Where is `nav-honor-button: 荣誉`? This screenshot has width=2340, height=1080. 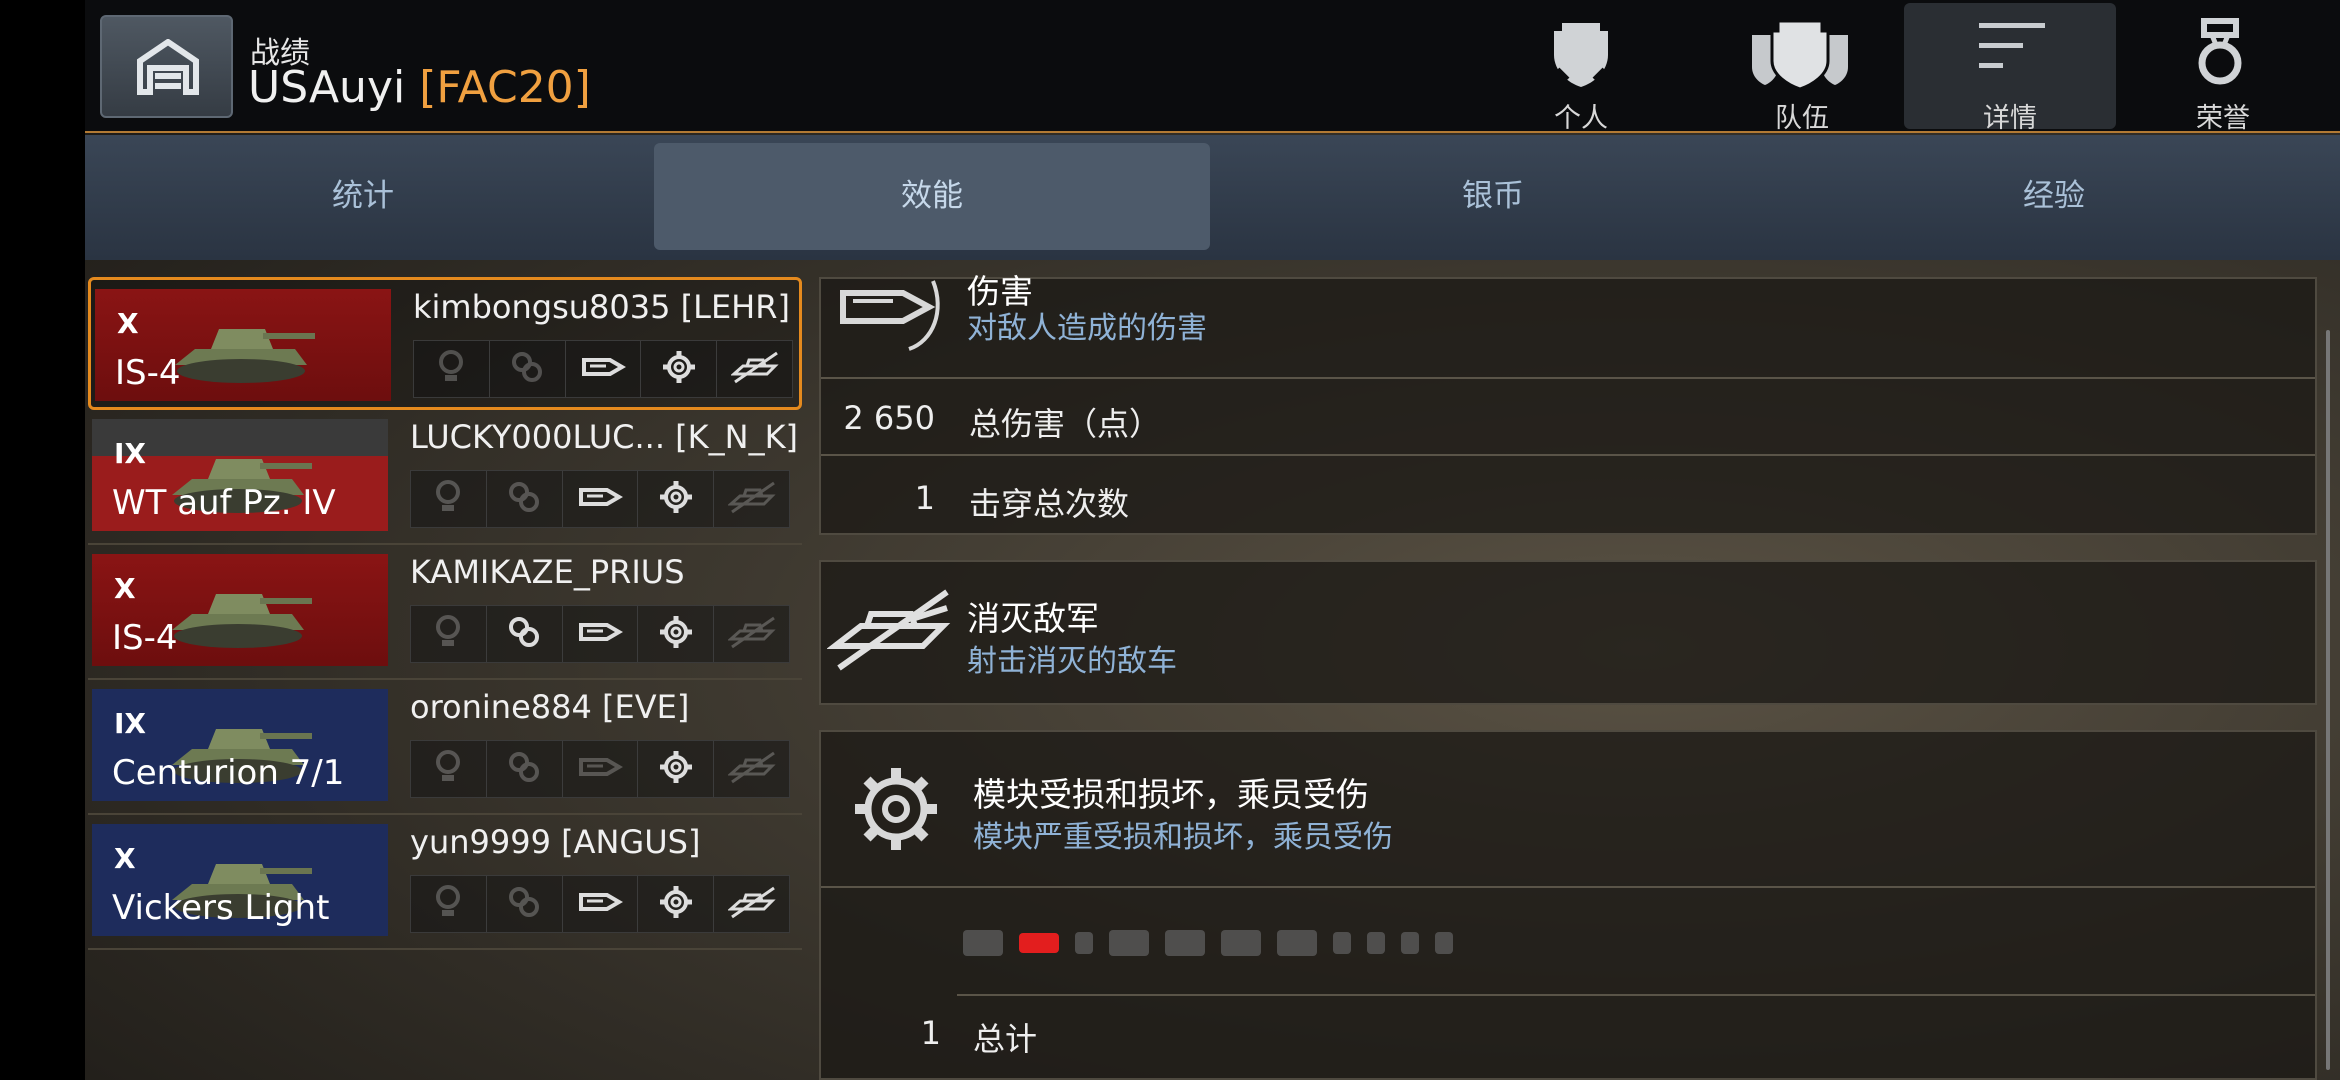
nav-honor-button: 荣誉 is located at coordinates (2223, 68).